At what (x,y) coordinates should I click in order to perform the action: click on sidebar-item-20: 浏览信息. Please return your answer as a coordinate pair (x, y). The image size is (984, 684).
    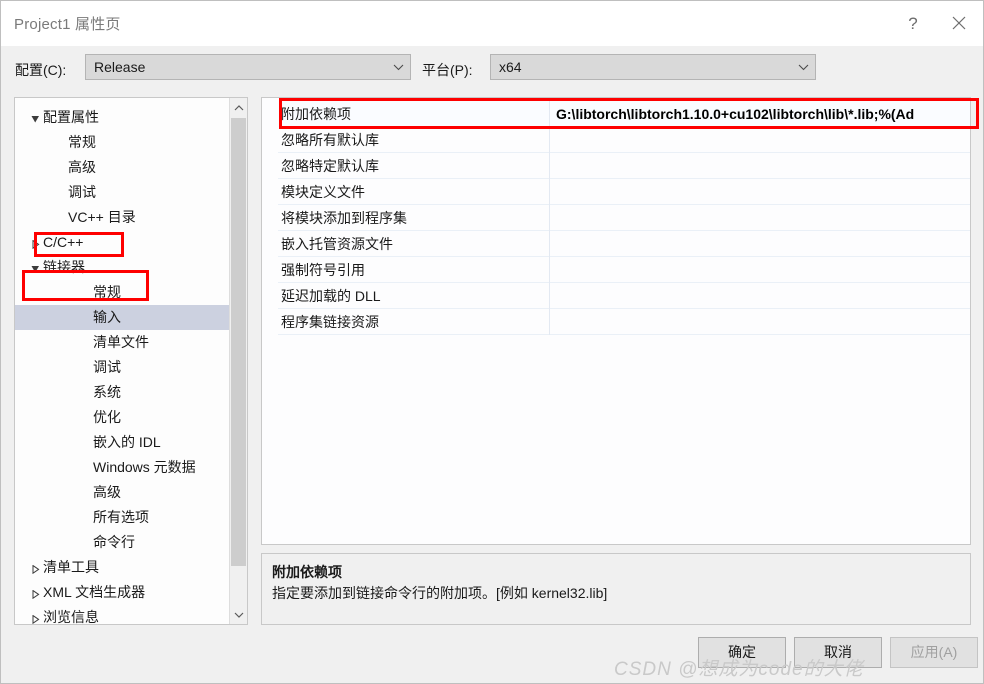
    Looking at the image, I should click on (122, 615).